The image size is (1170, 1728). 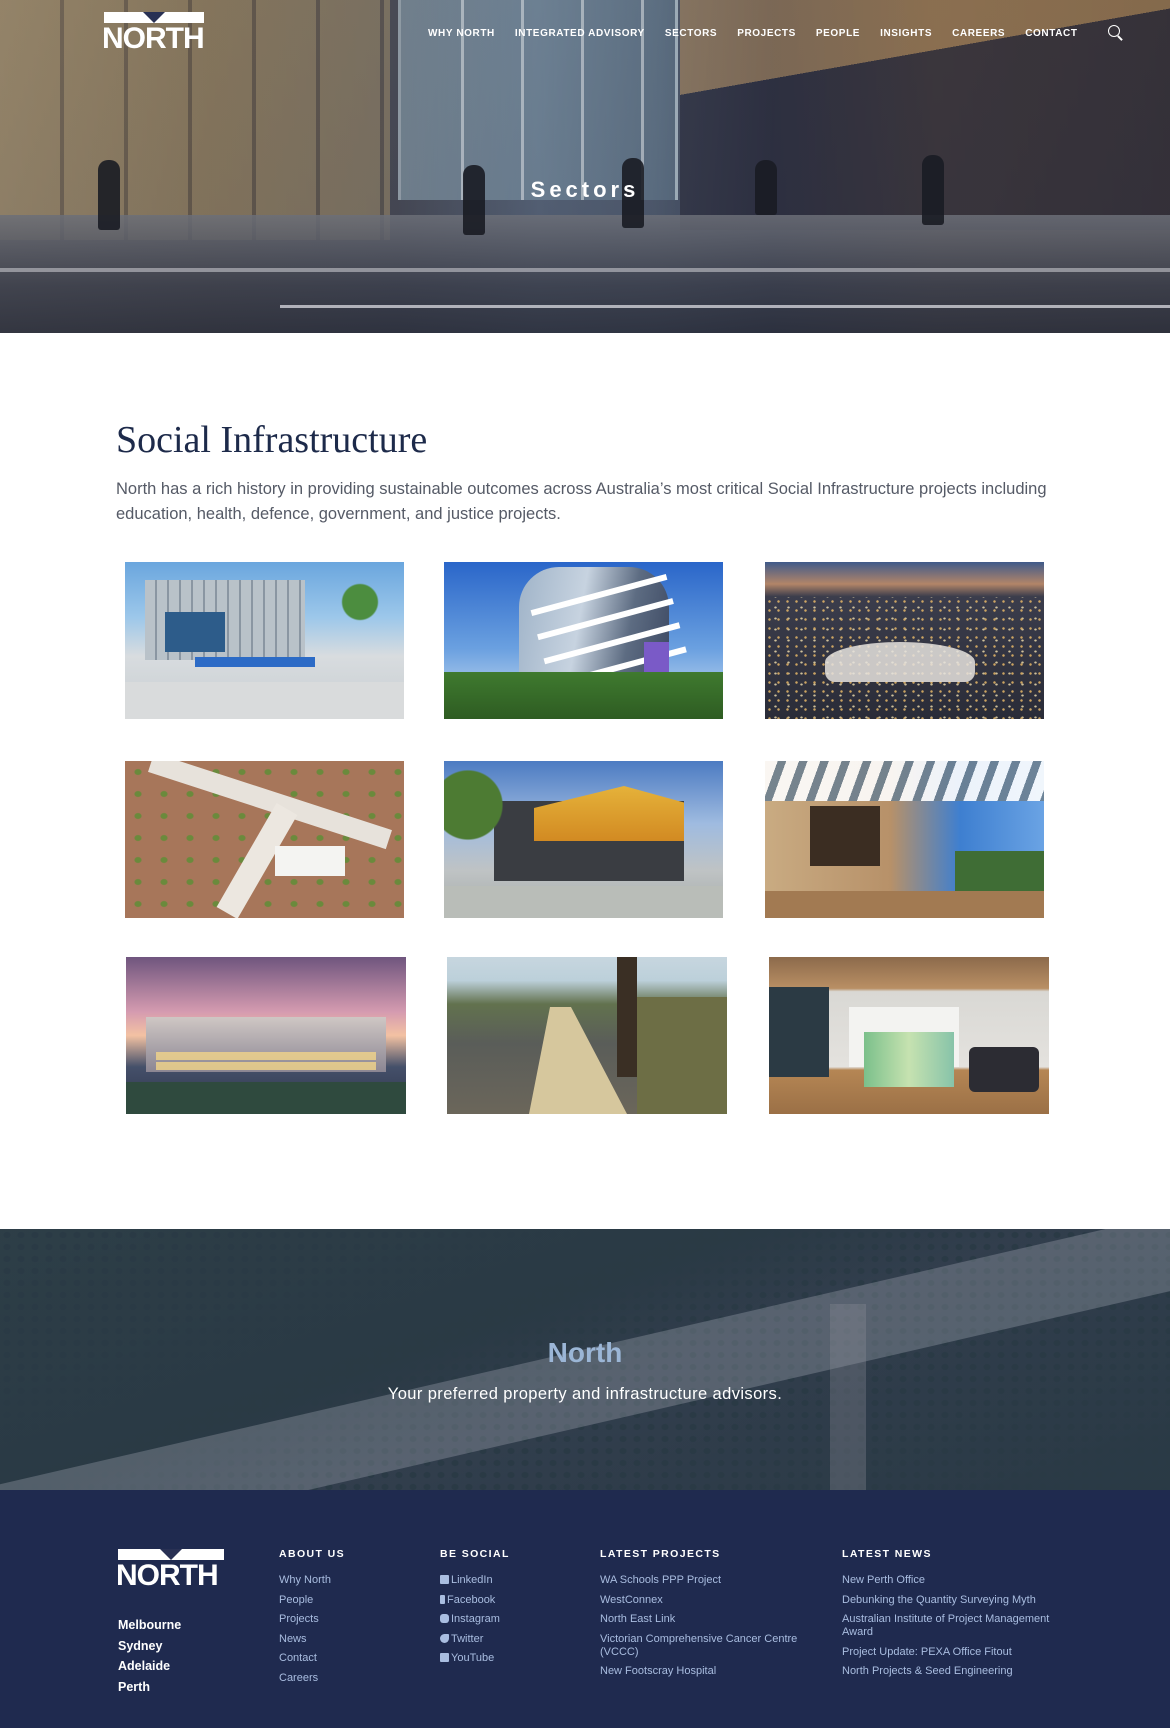 I want to click on footer-link-people: People, so click(x=349, y=1600).